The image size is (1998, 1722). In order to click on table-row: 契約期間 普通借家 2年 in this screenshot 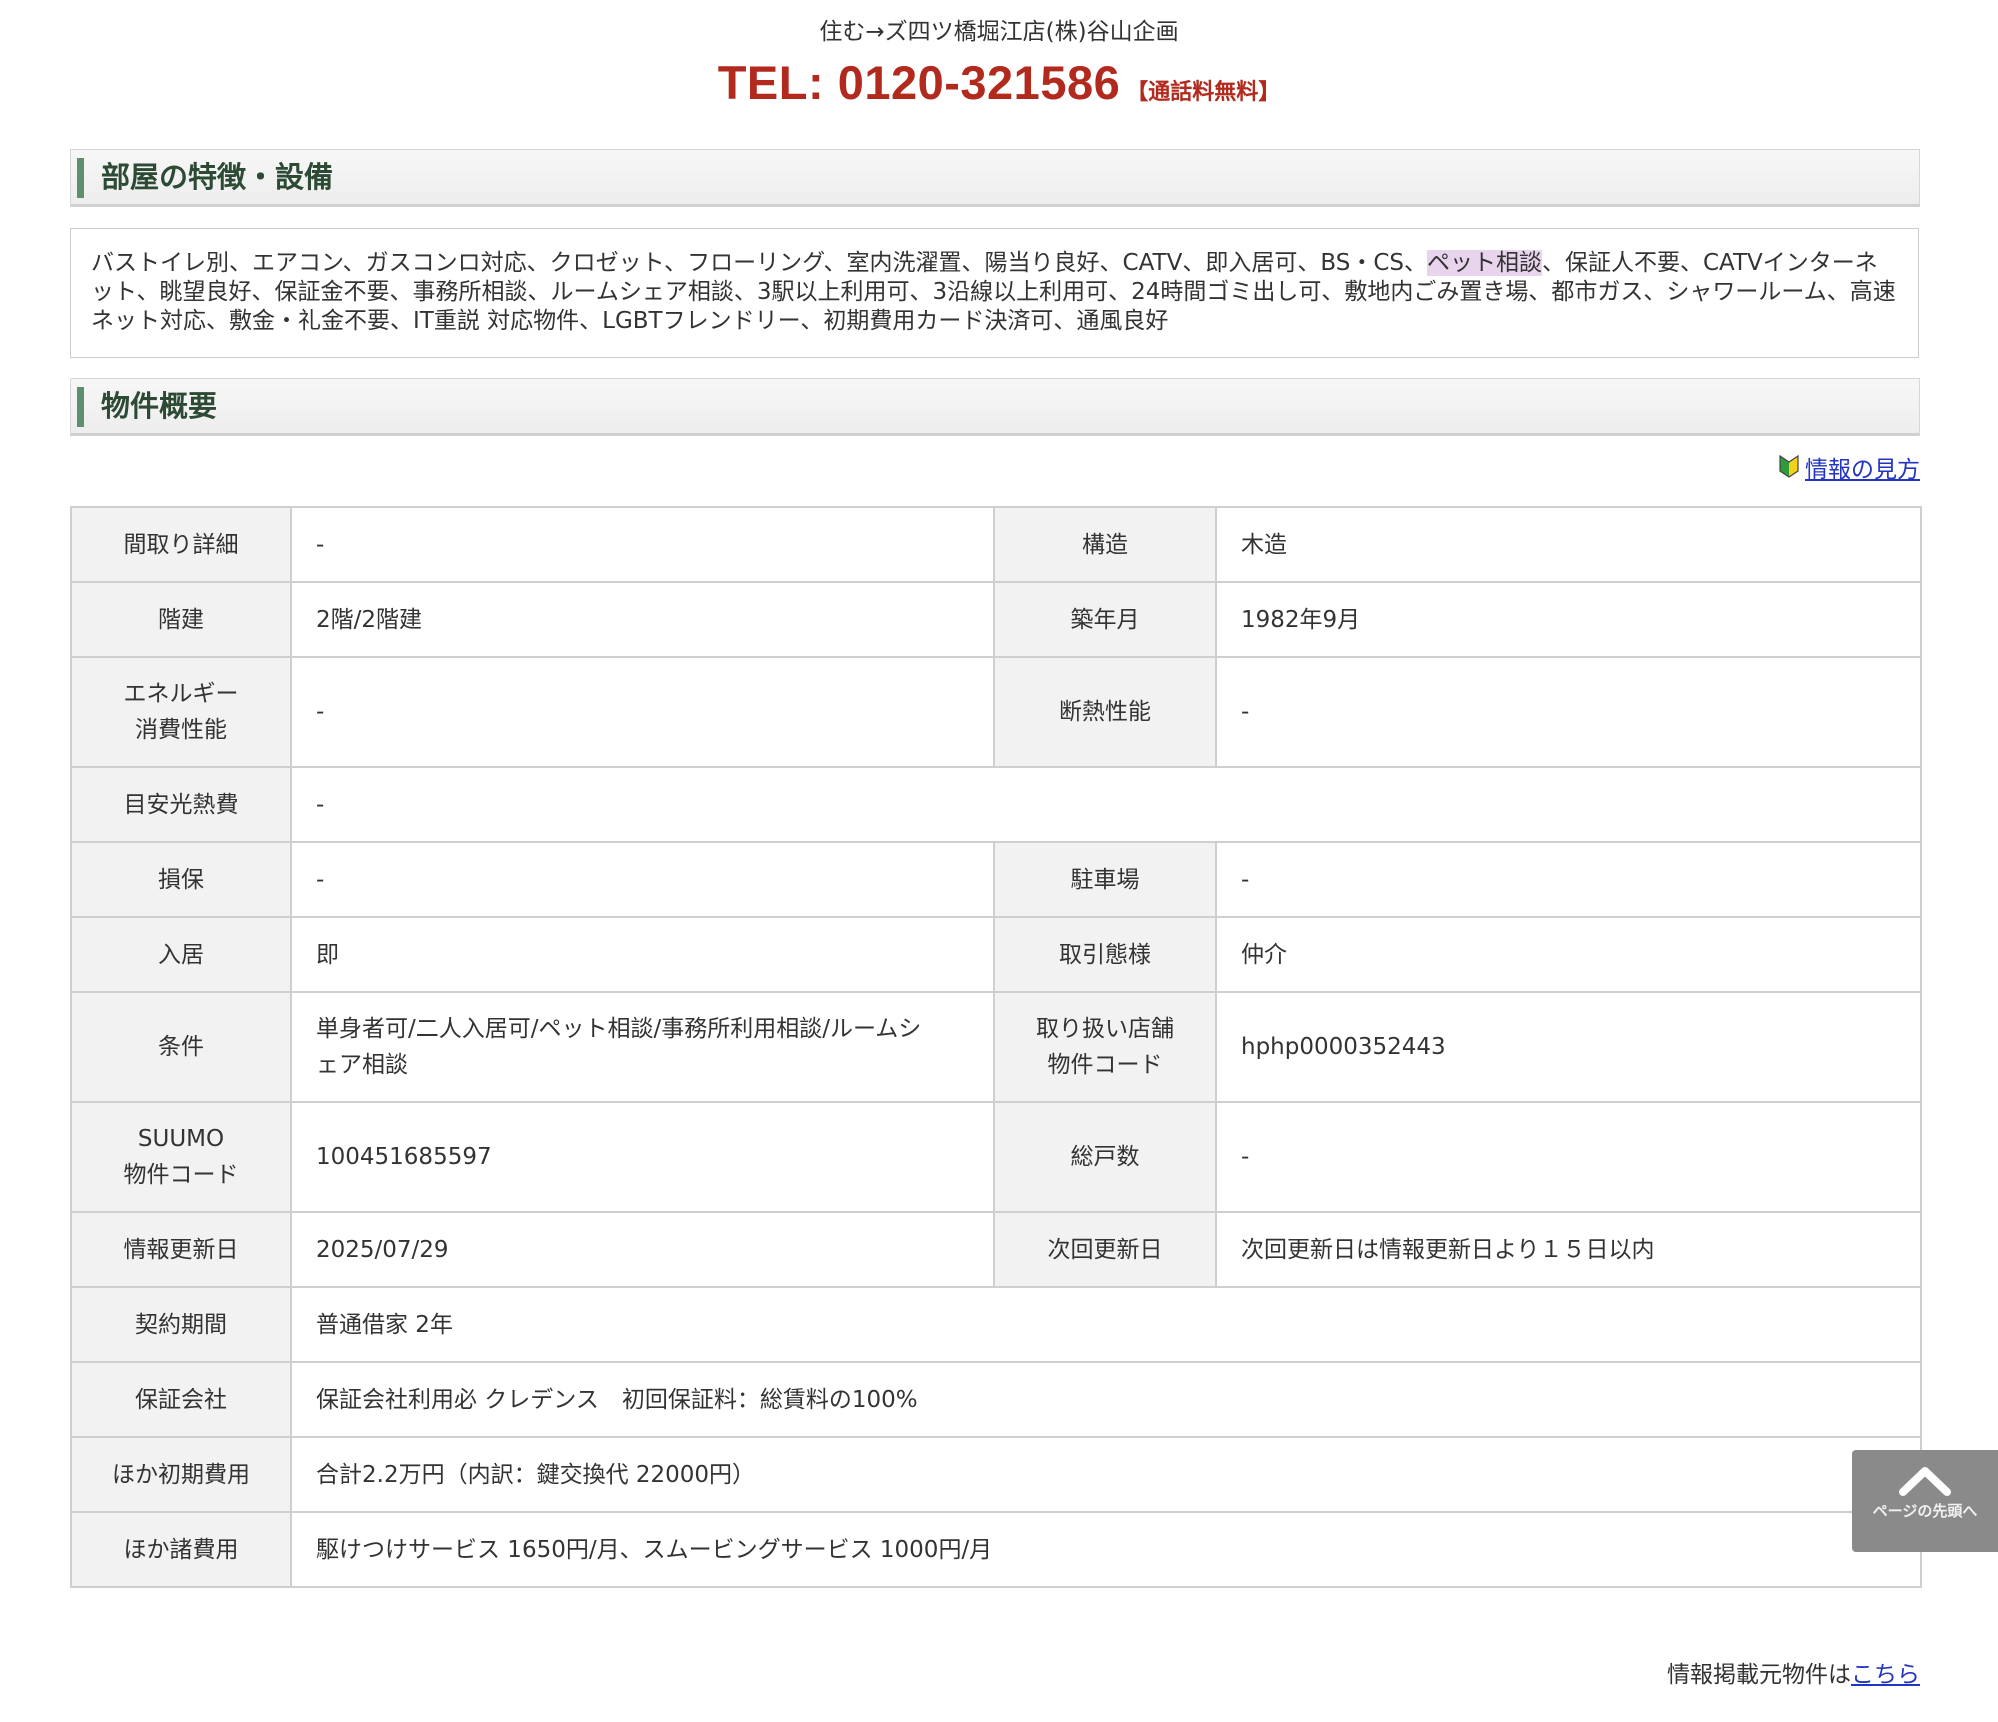, I will do `click(996, 1324)`.